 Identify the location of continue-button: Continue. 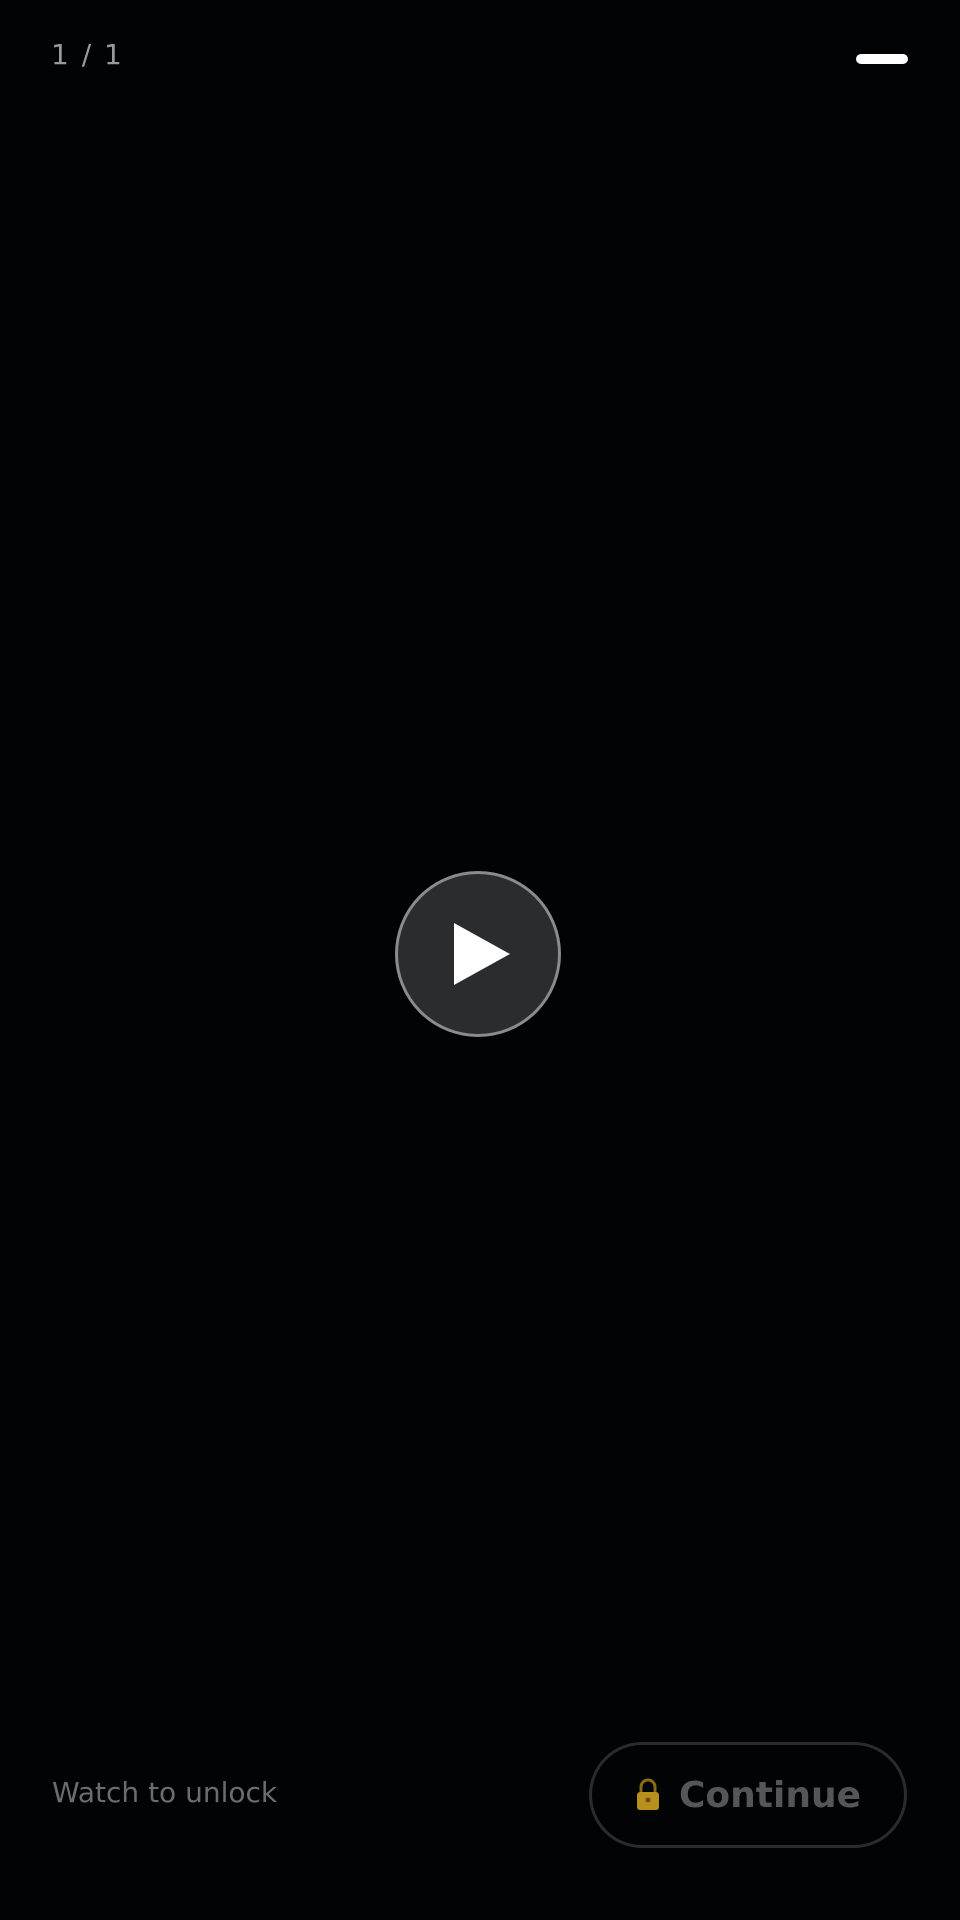
(748, 1795).